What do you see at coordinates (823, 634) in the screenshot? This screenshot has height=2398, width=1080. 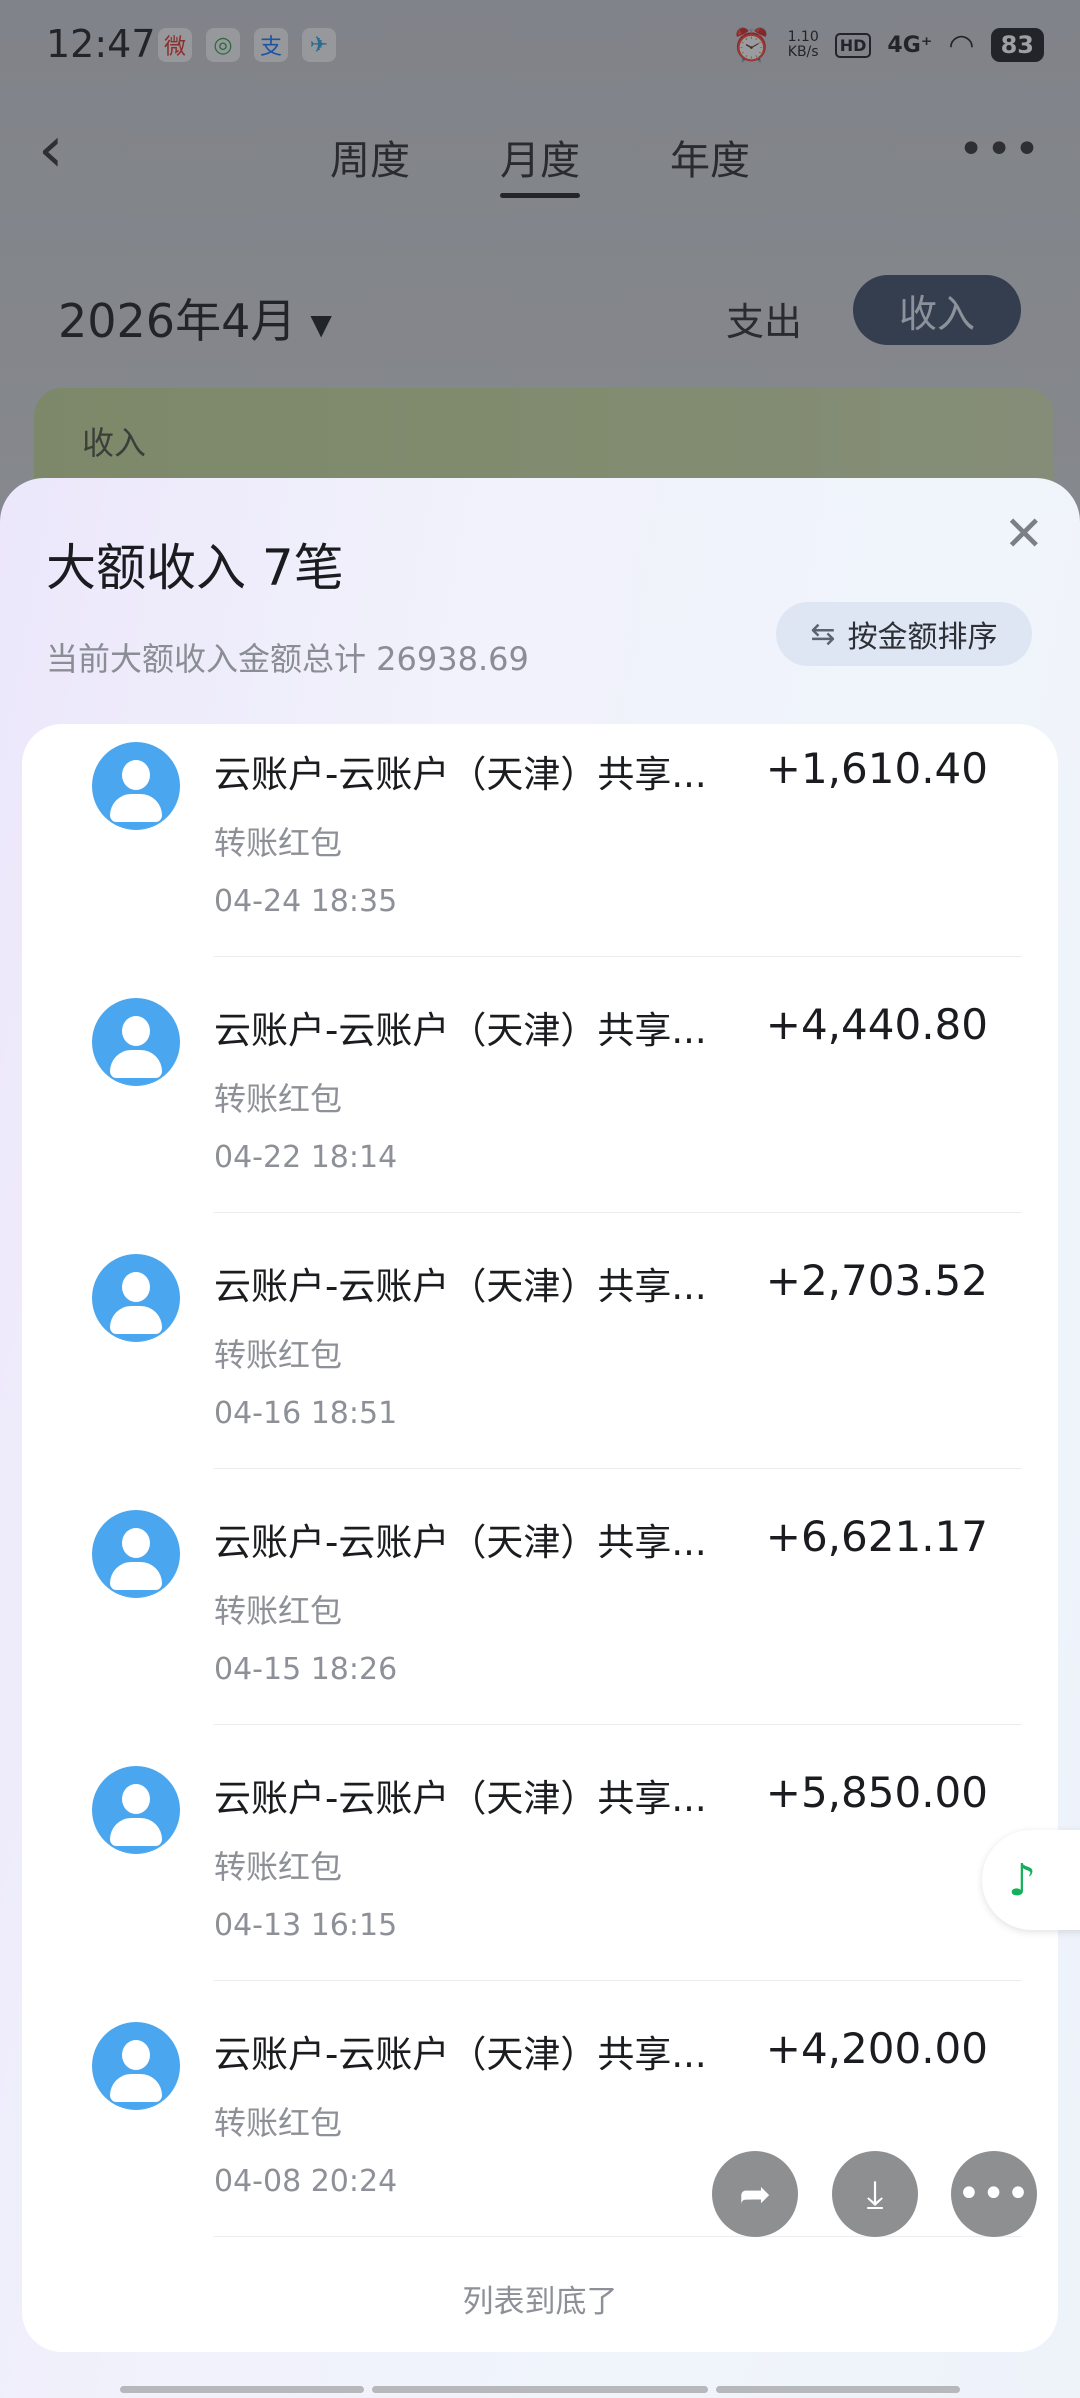 I see `swap-icon: ⇆` at bounding box center [823, 634].